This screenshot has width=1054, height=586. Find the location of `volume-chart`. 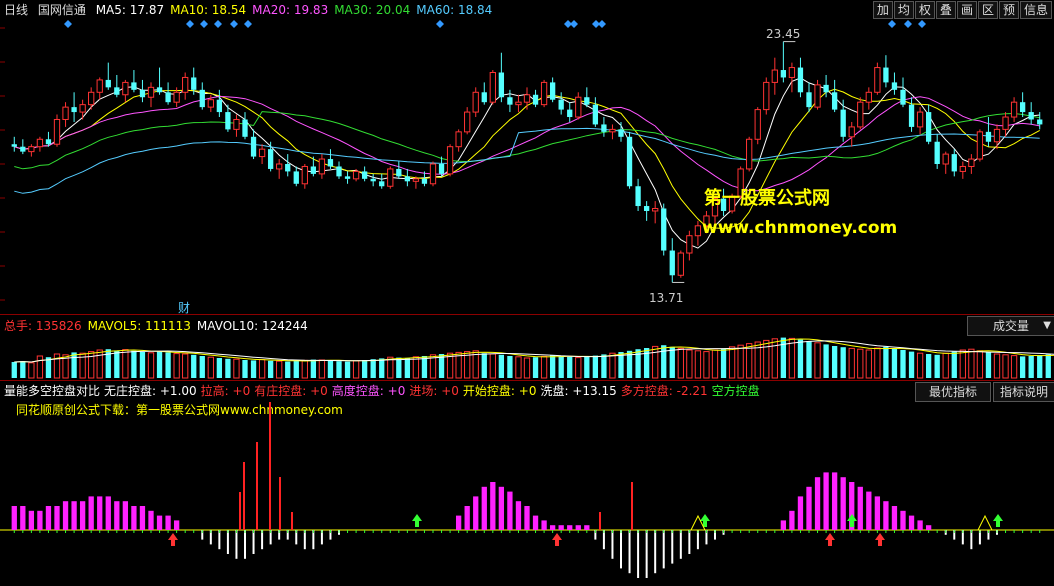

volume-chart is located at coordinates (527, 350).